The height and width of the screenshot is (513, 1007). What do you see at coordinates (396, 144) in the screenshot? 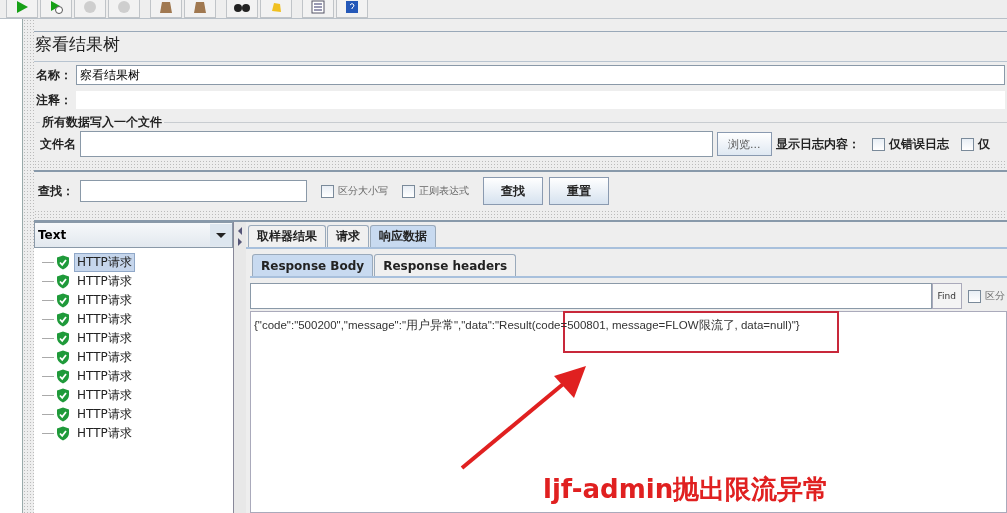
I see `filename-field` at bounding box center [396, 144].